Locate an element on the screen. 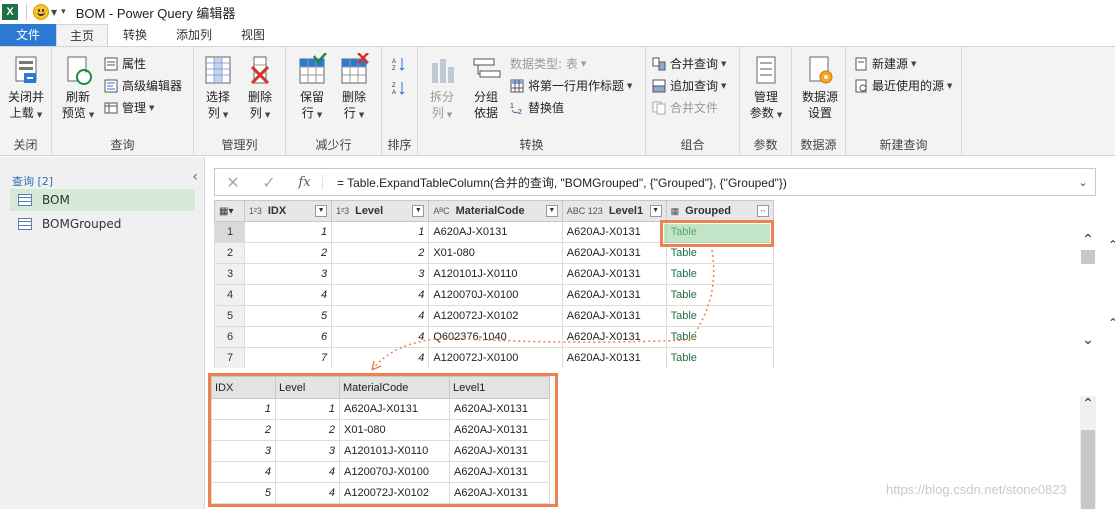 Image resolution: width=1115 pixels, height=509 pixels. grid-vertical-scrollbar: ⌃ ⌄ is located at coordinates (1088, 292).